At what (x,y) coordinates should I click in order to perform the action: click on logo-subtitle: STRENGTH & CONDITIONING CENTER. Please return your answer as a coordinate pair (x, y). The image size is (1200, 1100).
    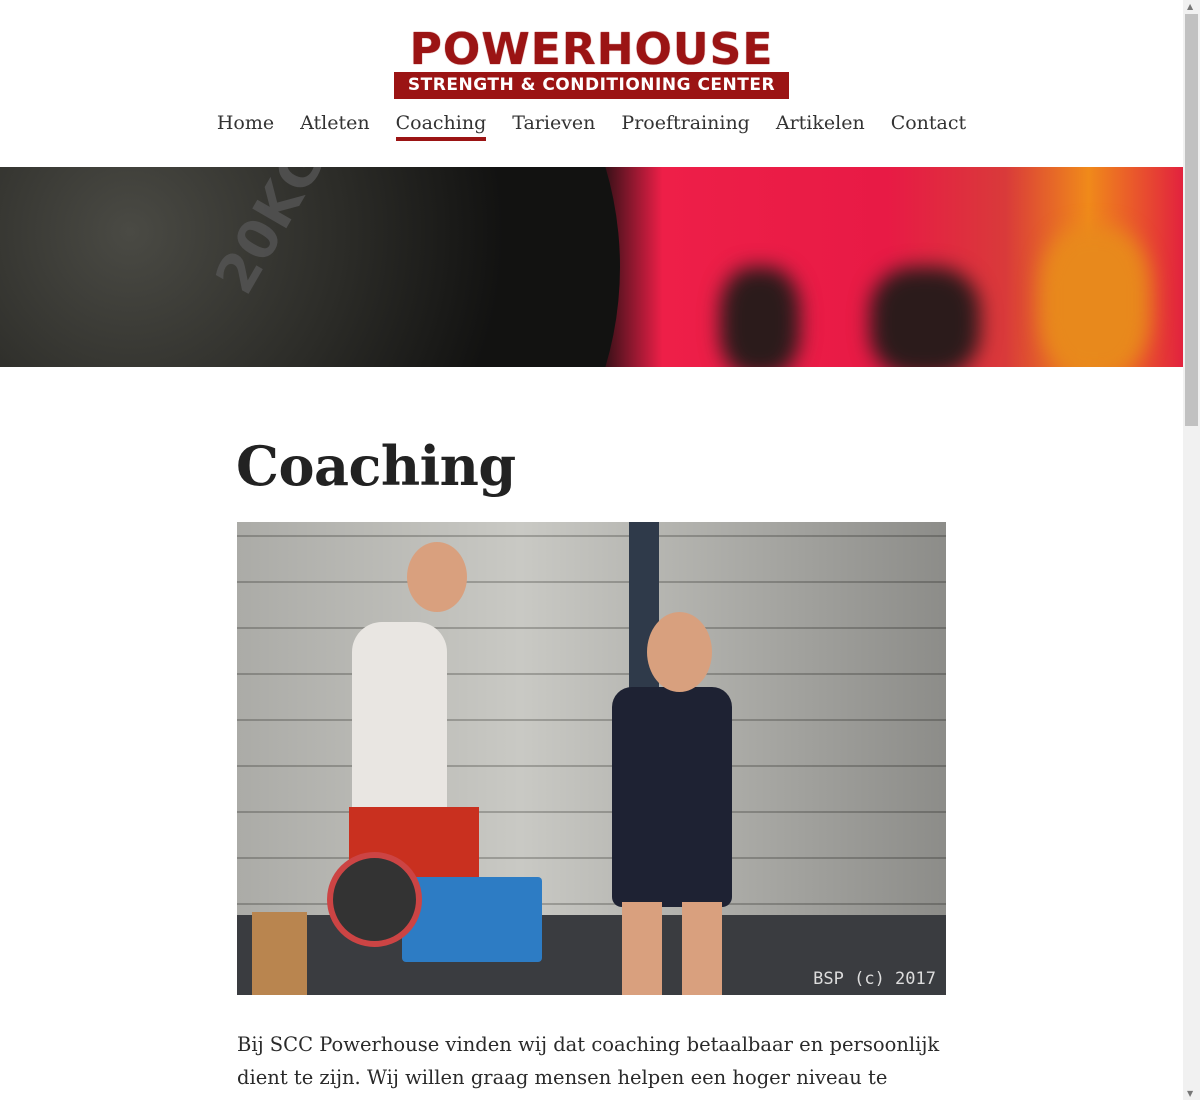
    Looking at the image, I should click on (591, 85).